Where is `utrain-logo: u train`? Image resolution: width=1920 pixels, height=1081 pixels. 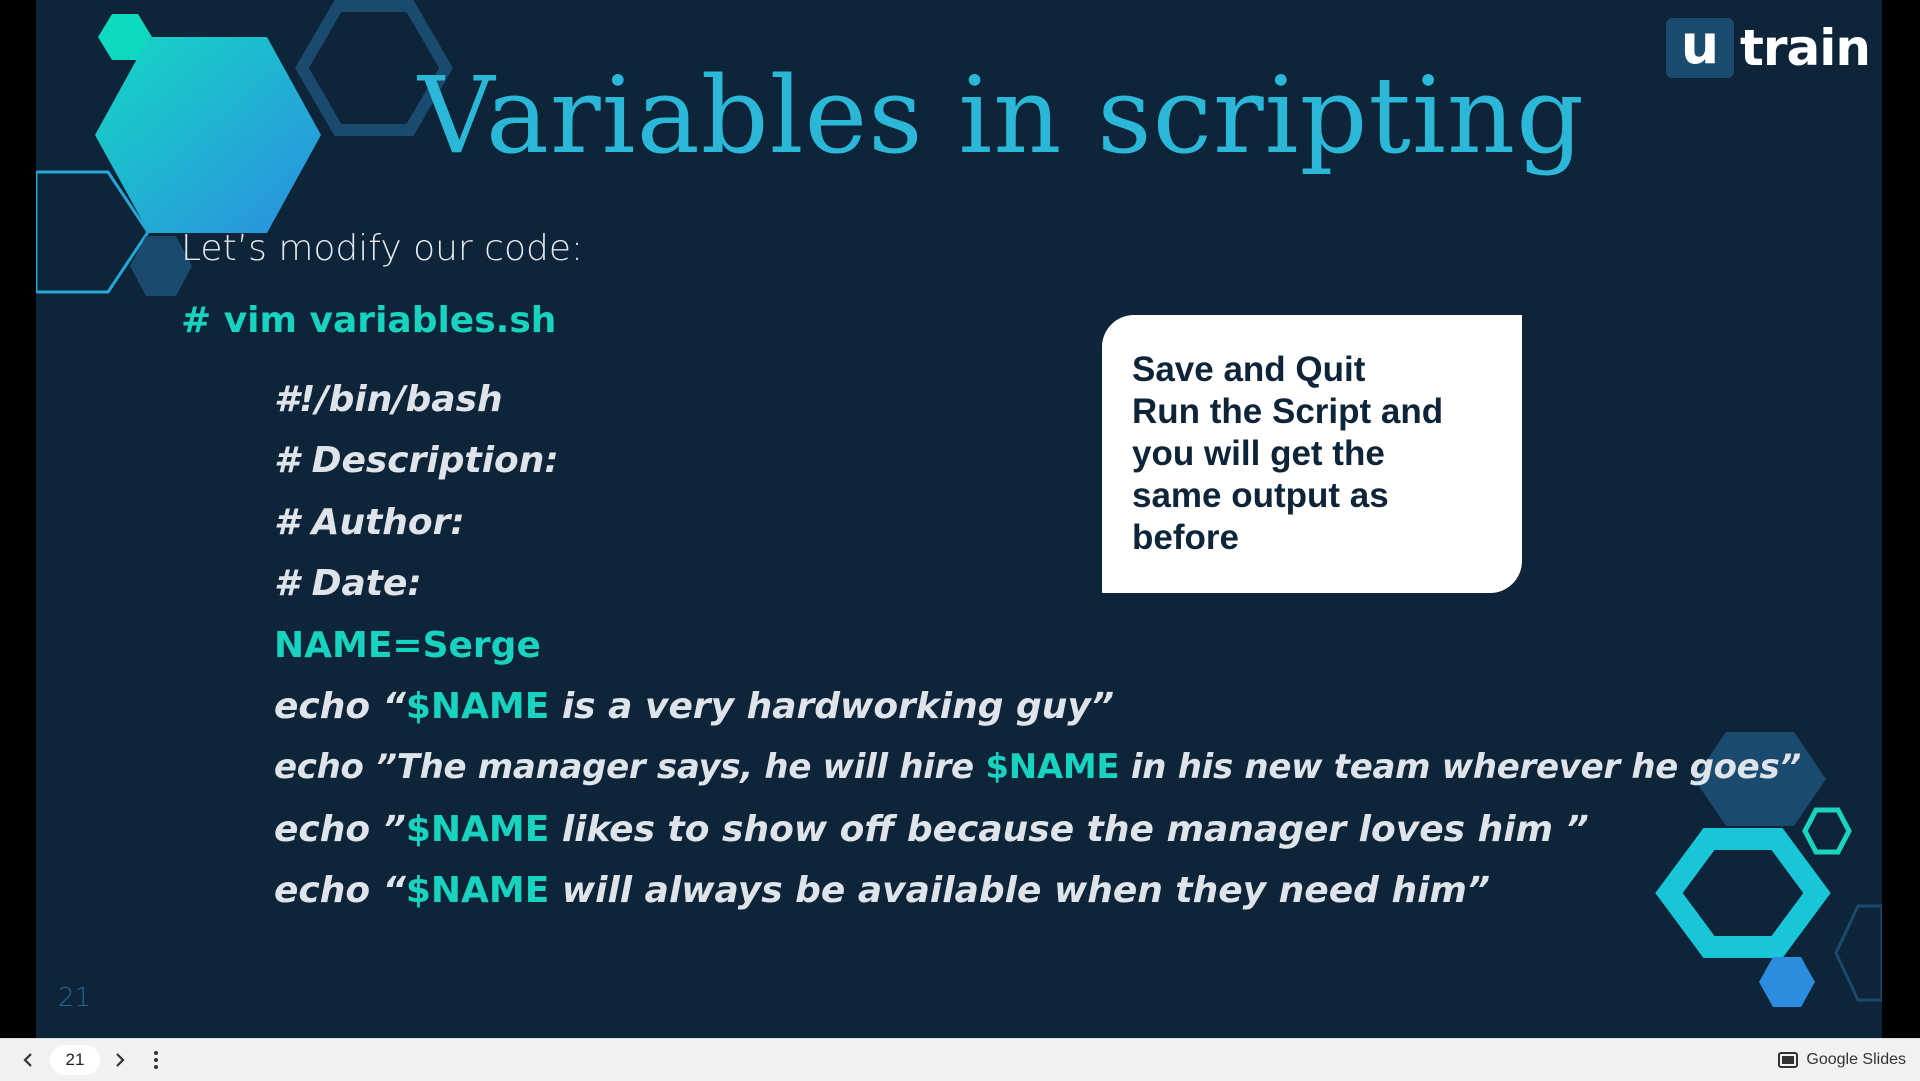
utrain-logo: u train is located at coordinates (1768, 48).